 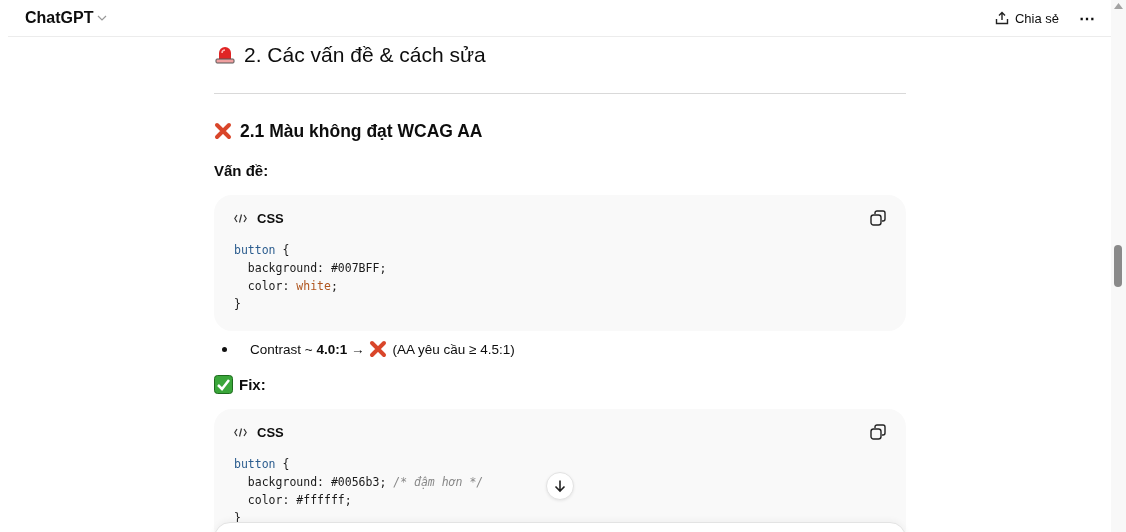 What do you see at coordinates (241, 170) in the screenshot?
I see `label-text: Vấn đề:` at bounding box center [241, 170].